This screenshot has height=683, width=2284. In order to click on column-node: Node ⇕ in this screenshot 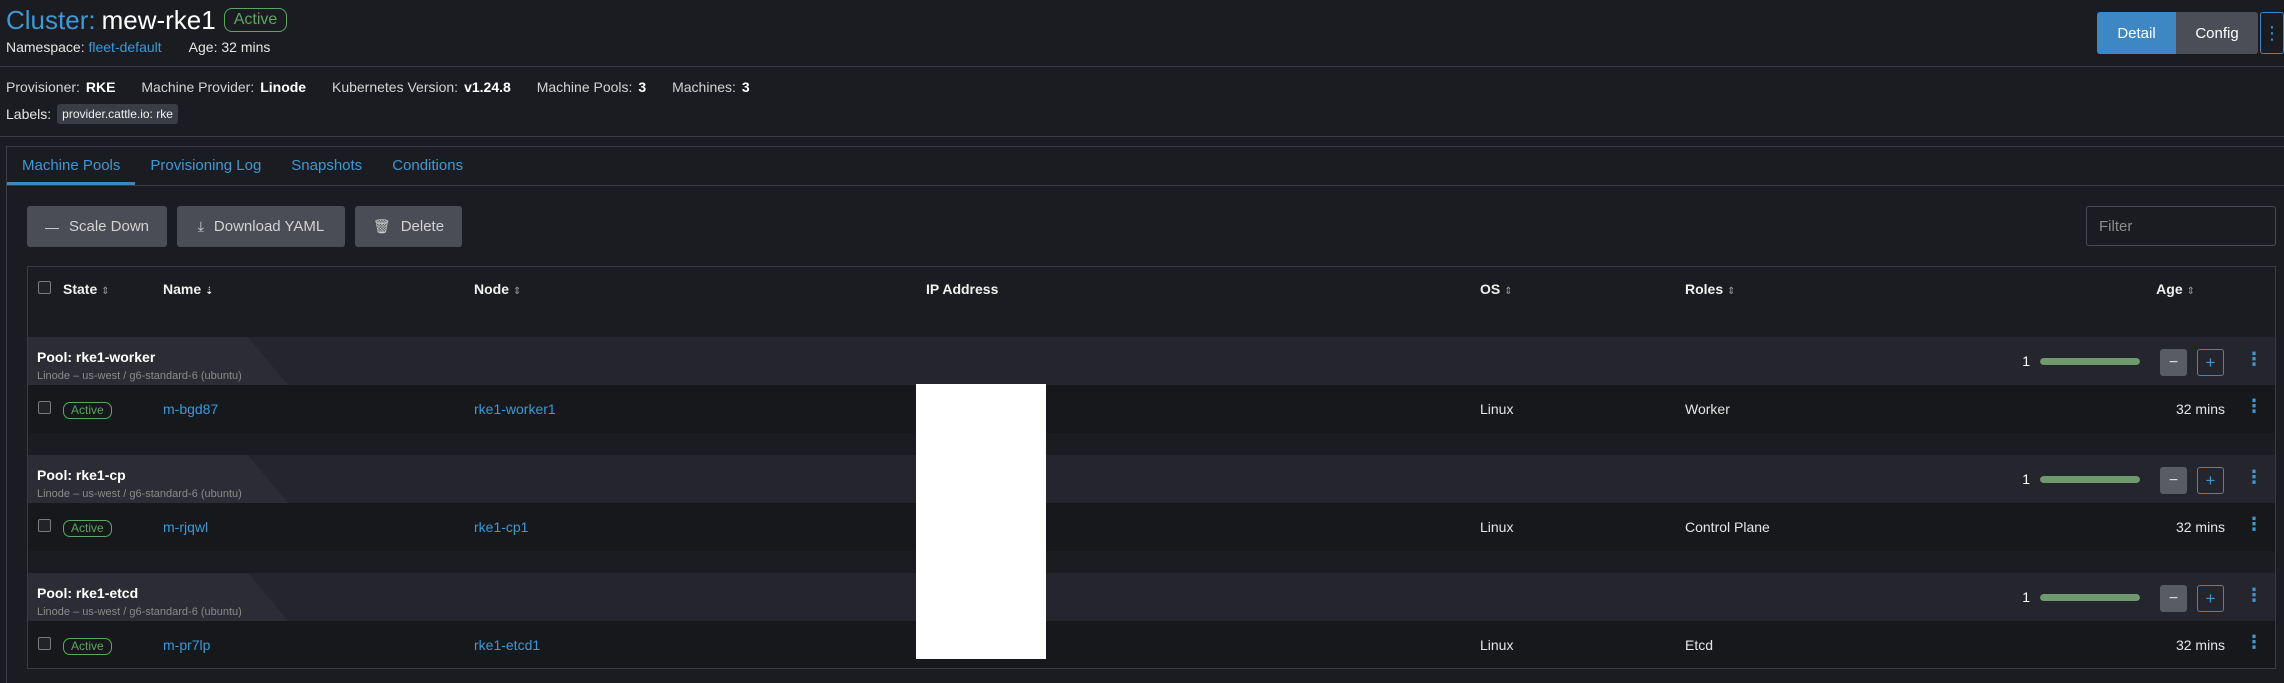, I will do `click(497, 290)`.